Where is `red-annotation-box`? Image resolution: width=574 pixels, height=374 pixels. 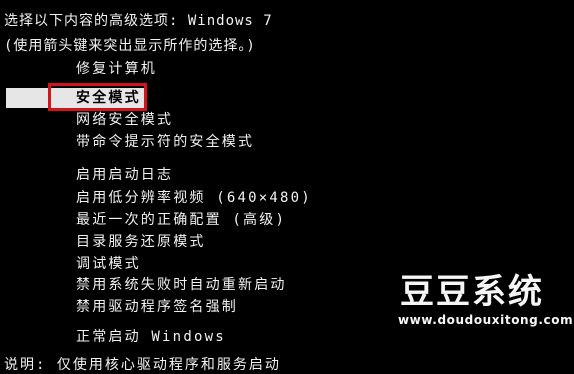 red-annotation-box is located at coordinates (97, 97).